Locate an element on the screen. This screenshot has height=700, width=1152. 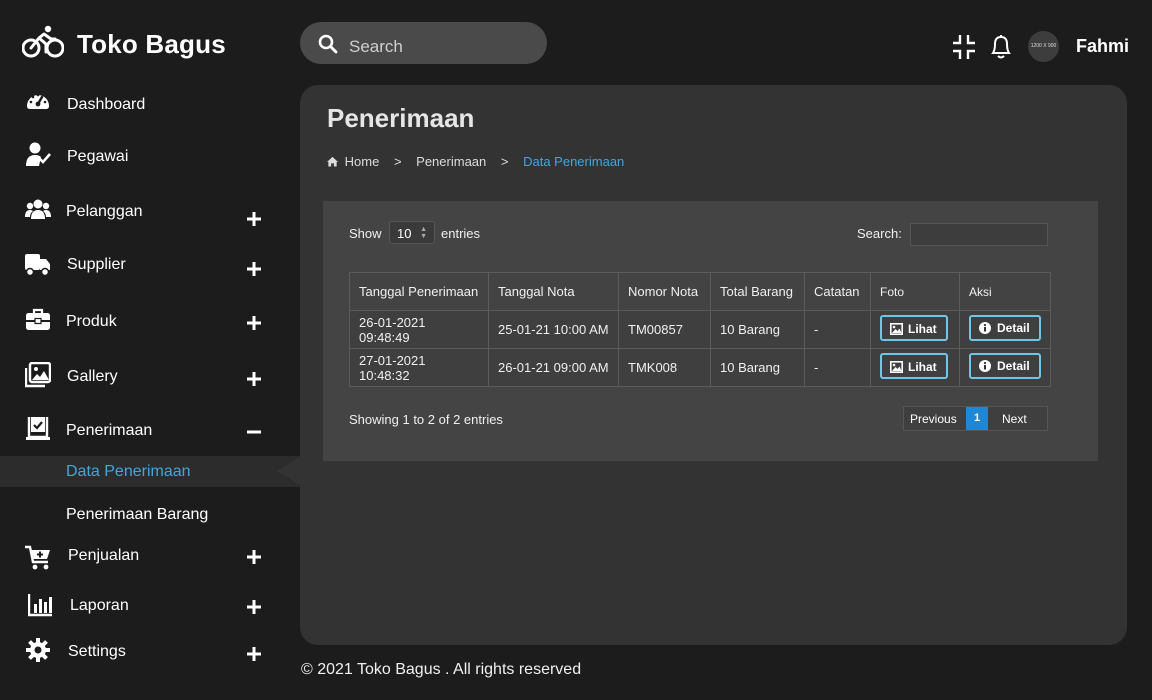
column-header: Tanggal Nota is located at coordinates (553, 291).